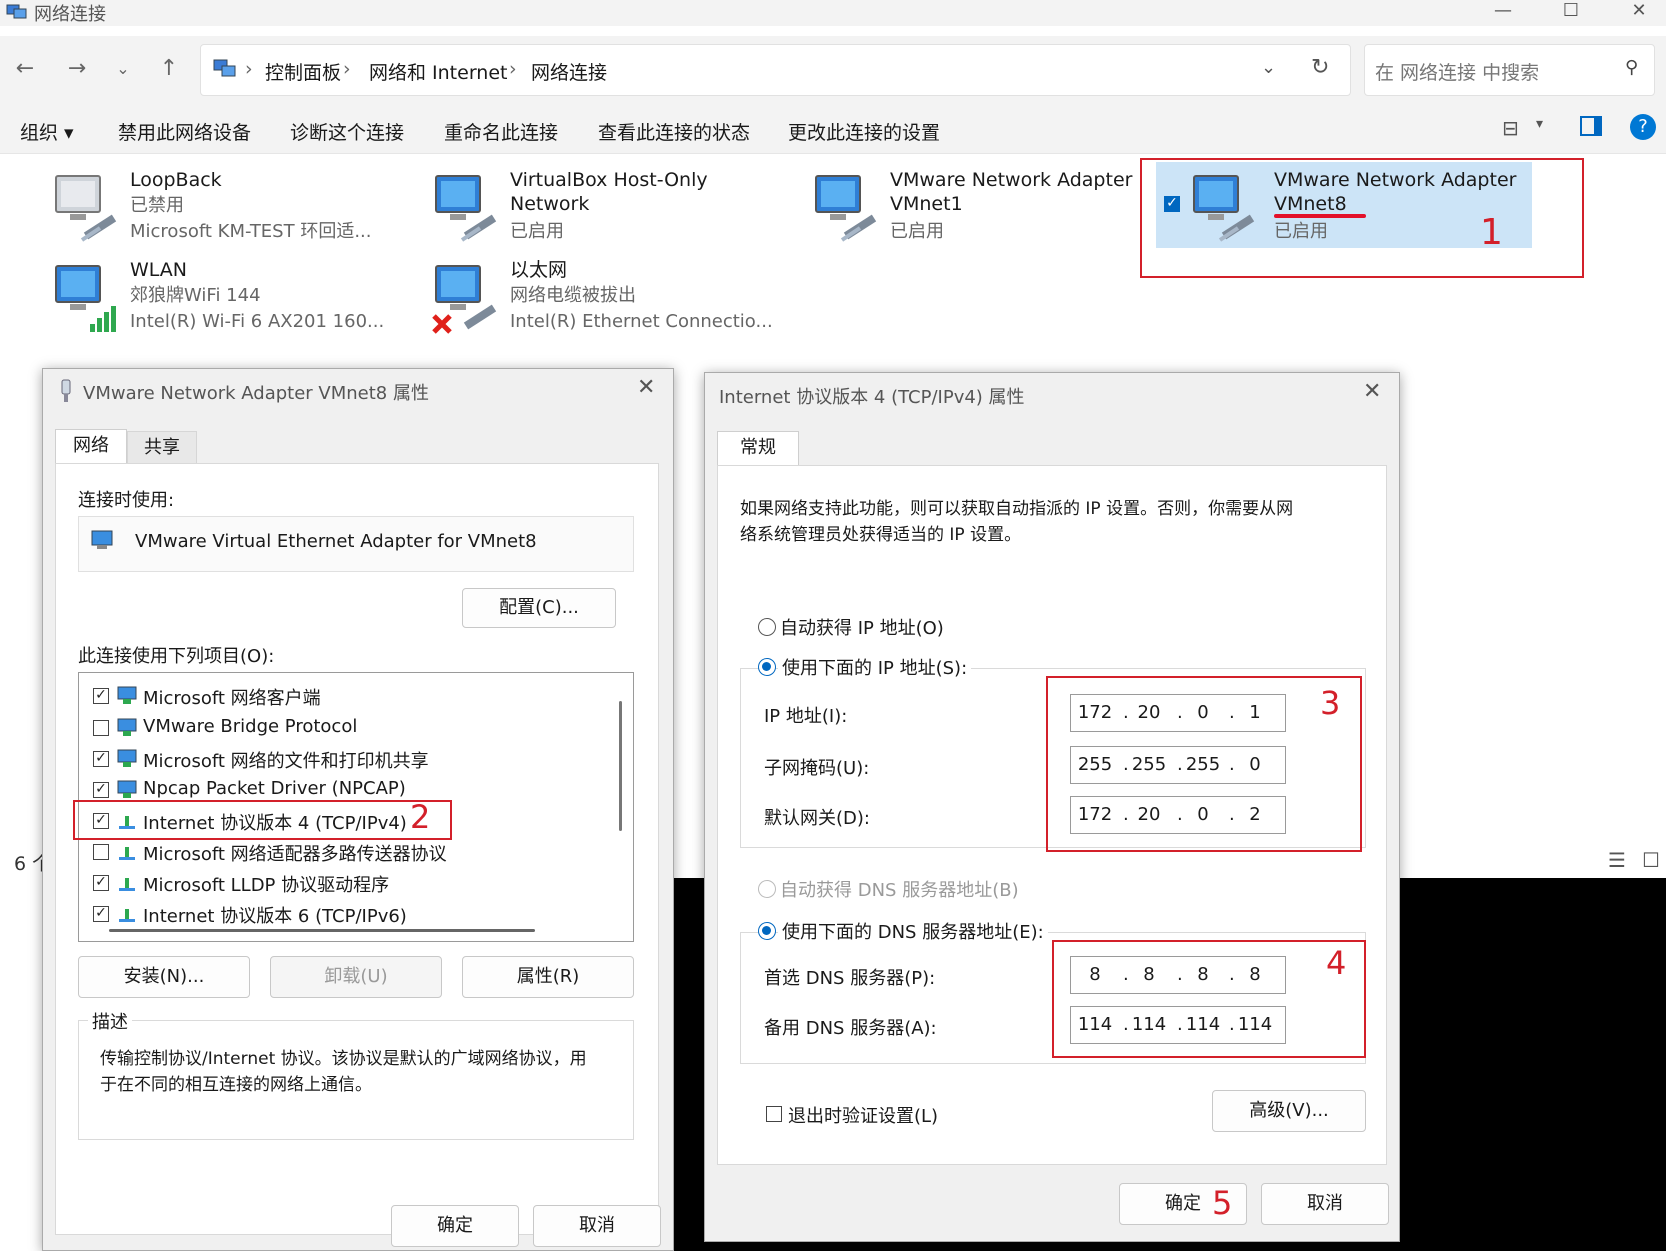 The width and height of the screenshot is (1666, 1251). I want to click on tab-network: 网络, so click(91, 446).